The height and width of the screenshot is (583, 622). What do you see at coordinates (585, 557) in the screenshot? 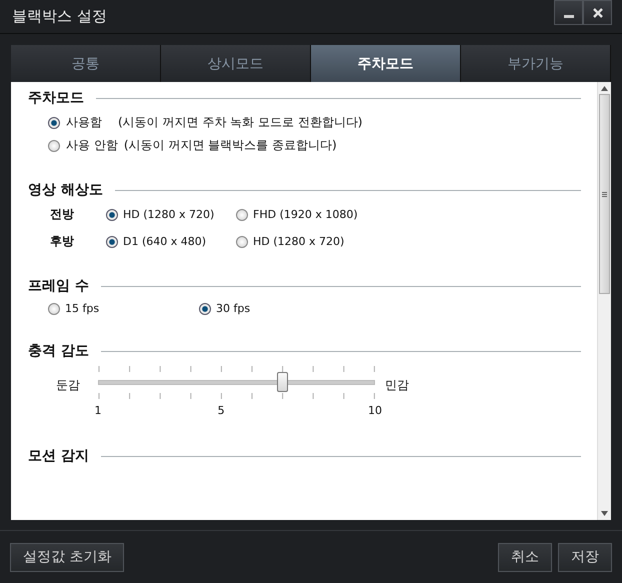
I see `save-button: 저장` at bounding box center [585, 557].